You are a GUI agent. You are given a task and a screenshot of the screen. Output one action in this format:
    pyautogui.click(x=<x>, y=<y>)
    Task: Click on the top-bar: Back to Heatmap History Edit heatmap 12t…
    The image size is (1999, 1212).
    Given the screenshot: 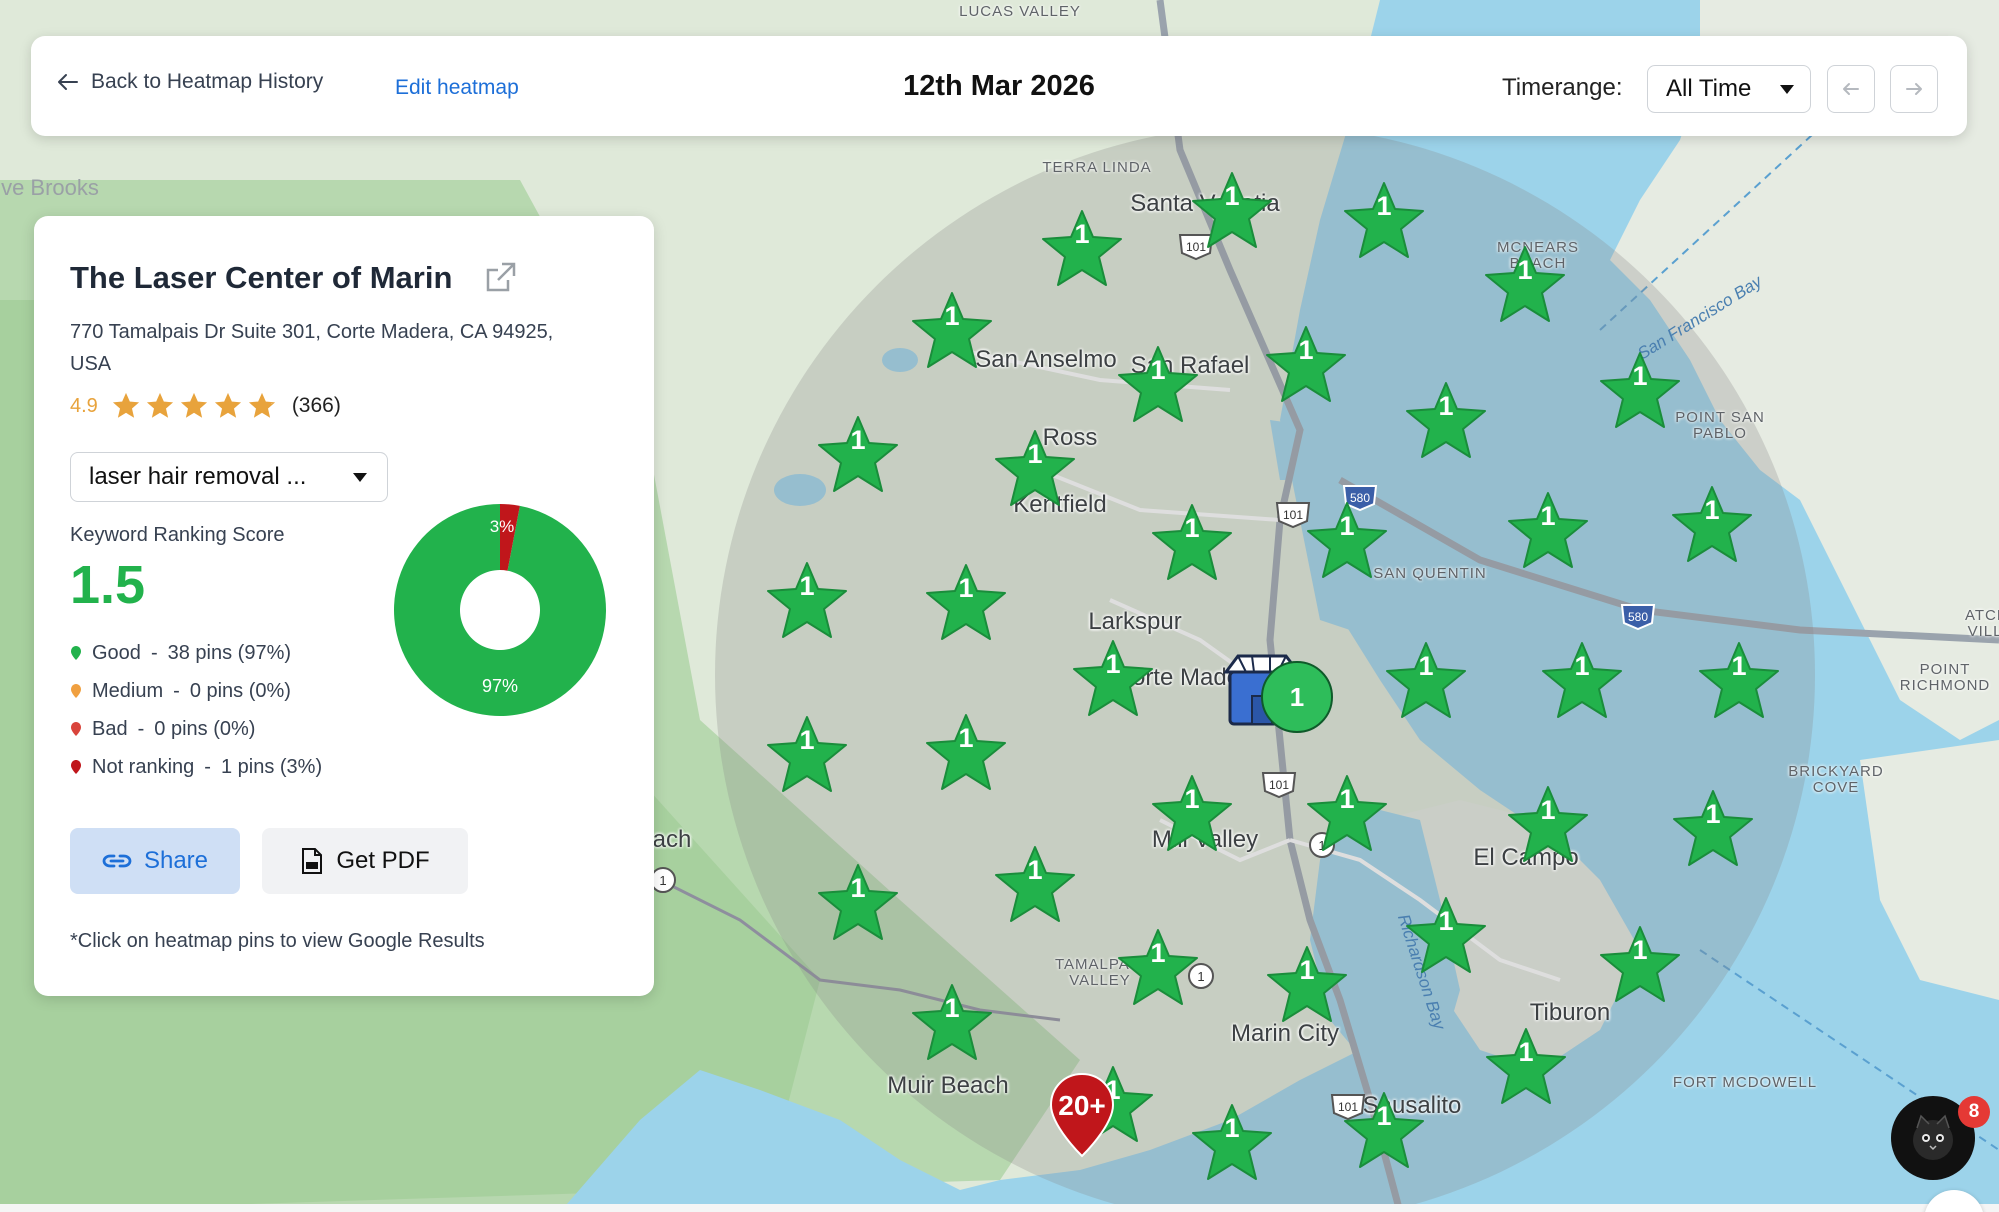 What is the action you would take?
    pyautogui.click(x=999, y=86)
    